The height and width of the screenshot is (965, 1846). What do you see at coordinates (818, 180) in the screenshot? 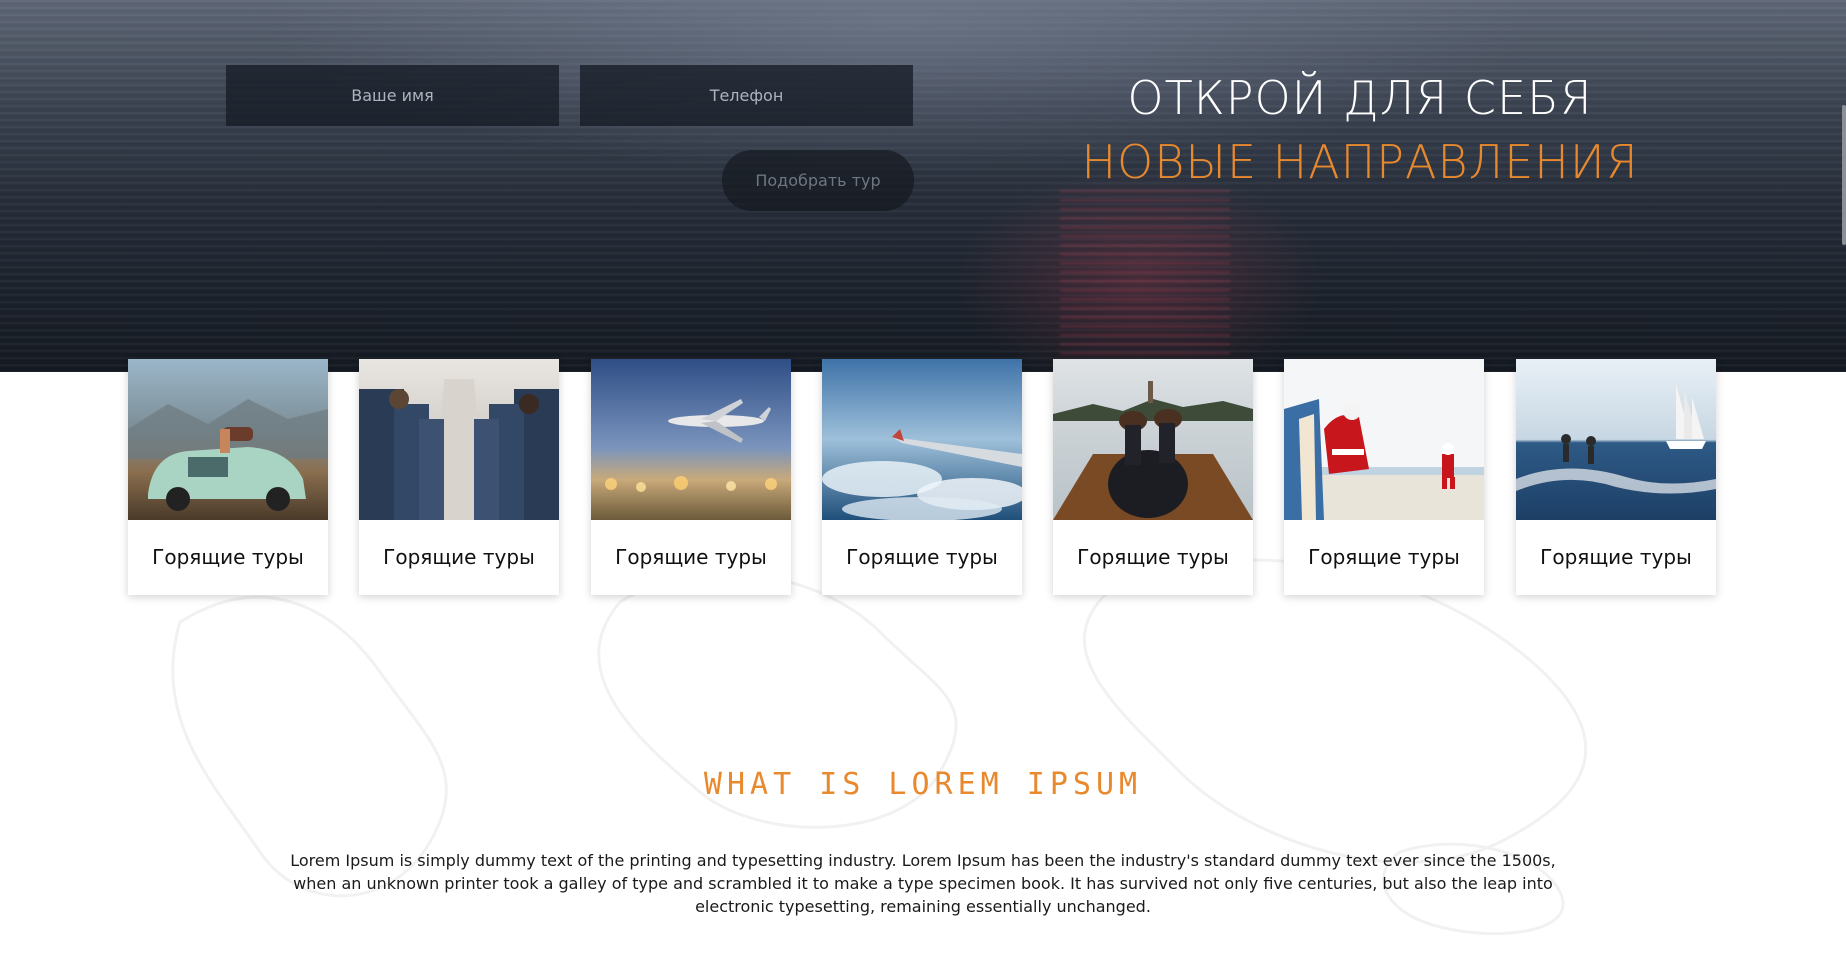
I see `find-tour-button: Подобрать тур` at bounding box center [818, 180].